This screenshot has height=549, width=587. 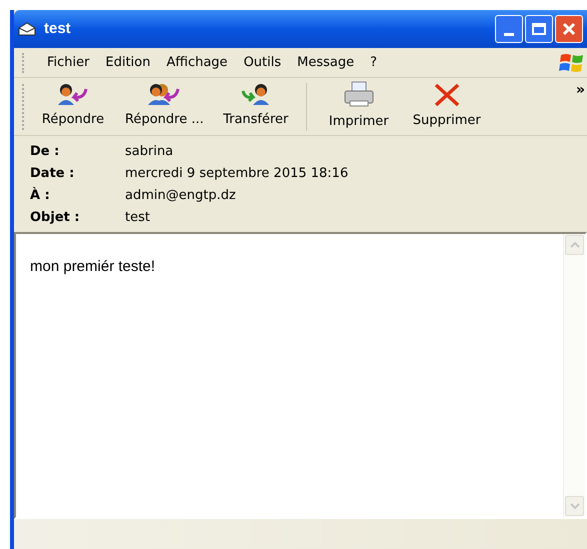 I want to click on message-text: mon premiér teste!, so click(x=92, y=267).